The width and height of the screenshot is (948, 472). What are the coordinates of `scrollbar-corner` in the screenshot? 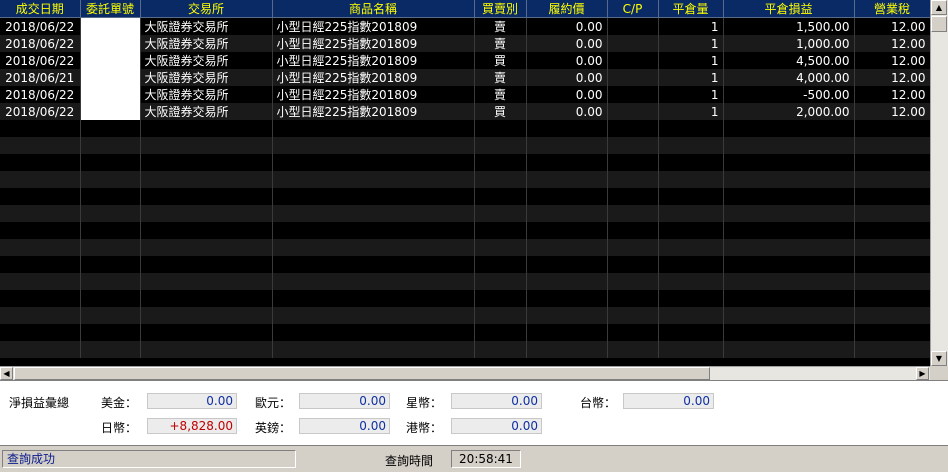 It's located at (939, 373).